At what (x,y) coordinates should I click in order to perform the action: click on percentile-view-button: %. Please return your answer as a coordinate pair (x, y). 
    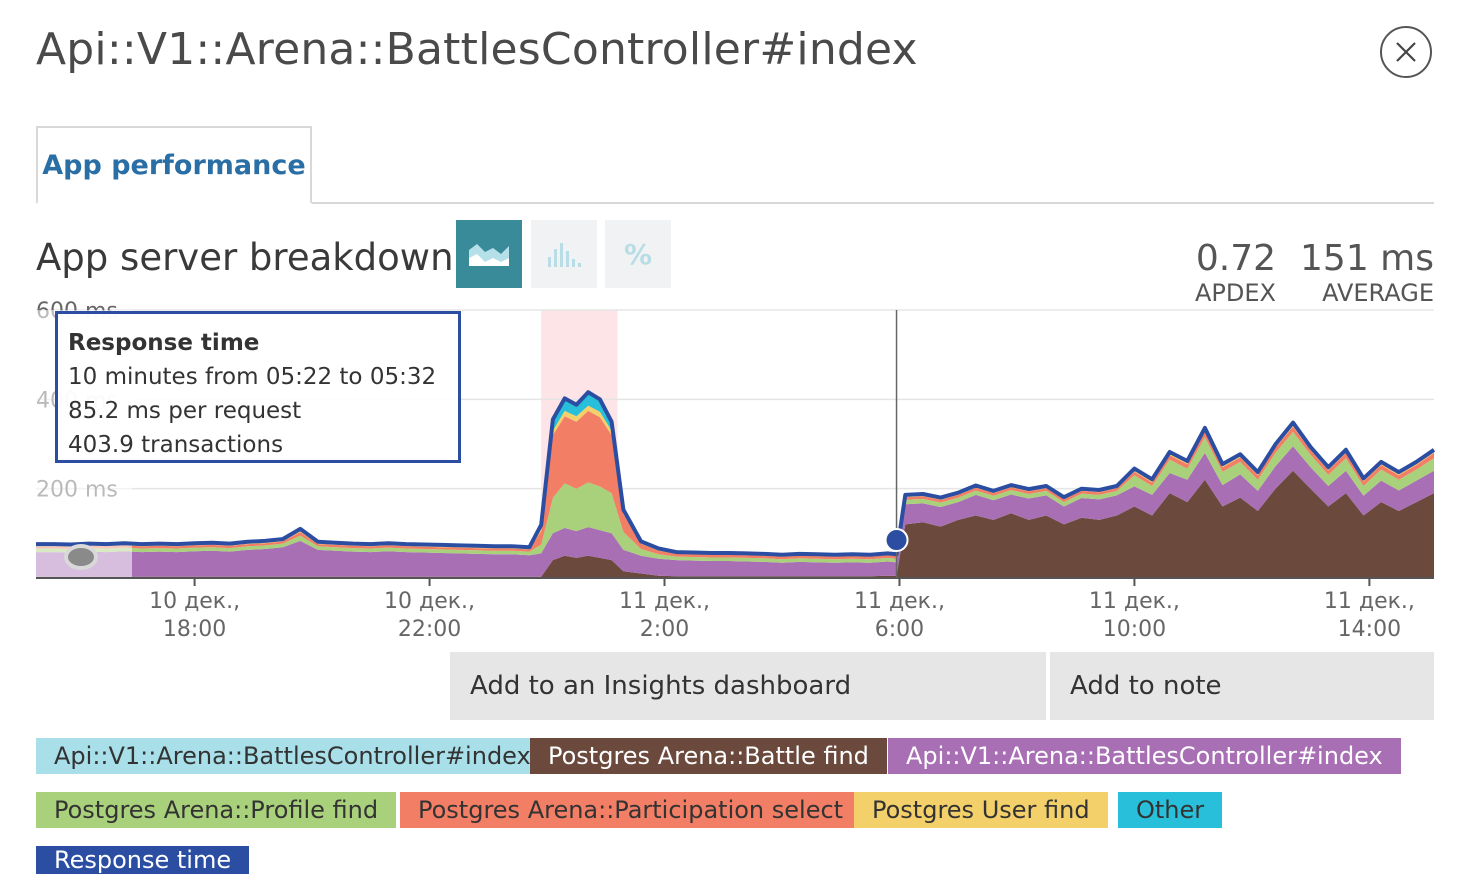
    Looking at the image, I should click on (638, 254).